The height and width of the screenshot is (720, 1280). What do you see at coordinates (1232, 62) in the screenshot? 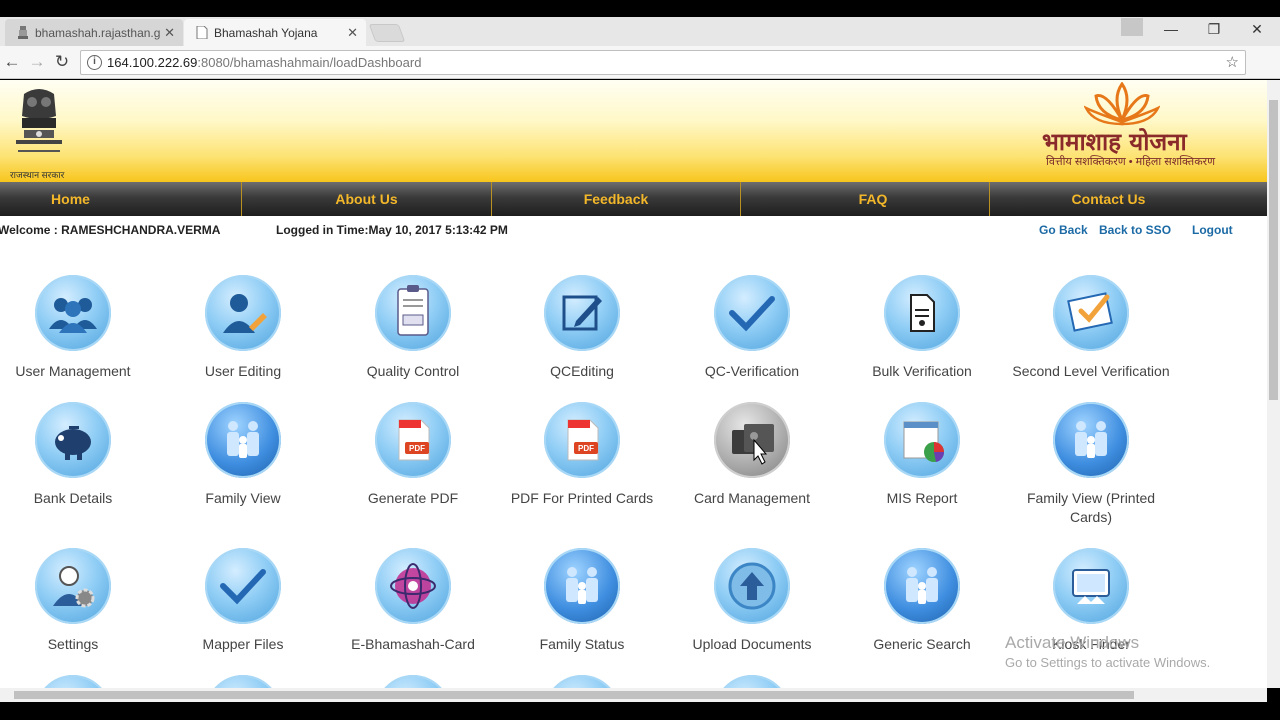
I see `bookmark-star-icon: ☆` at bounding box center [1232, 62].